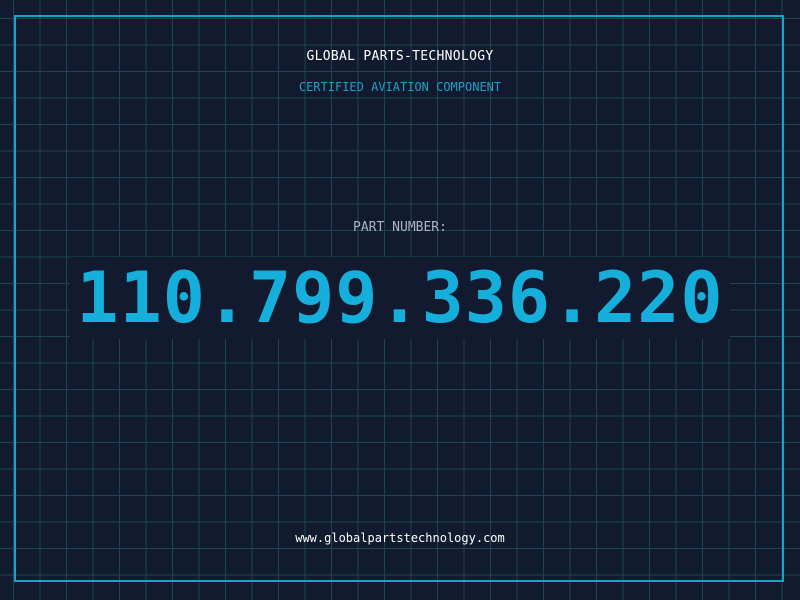  Describe the element at coordinates (400, 227) in the screenshot. I see `part-number-label: PART NUMBER:` at that location.